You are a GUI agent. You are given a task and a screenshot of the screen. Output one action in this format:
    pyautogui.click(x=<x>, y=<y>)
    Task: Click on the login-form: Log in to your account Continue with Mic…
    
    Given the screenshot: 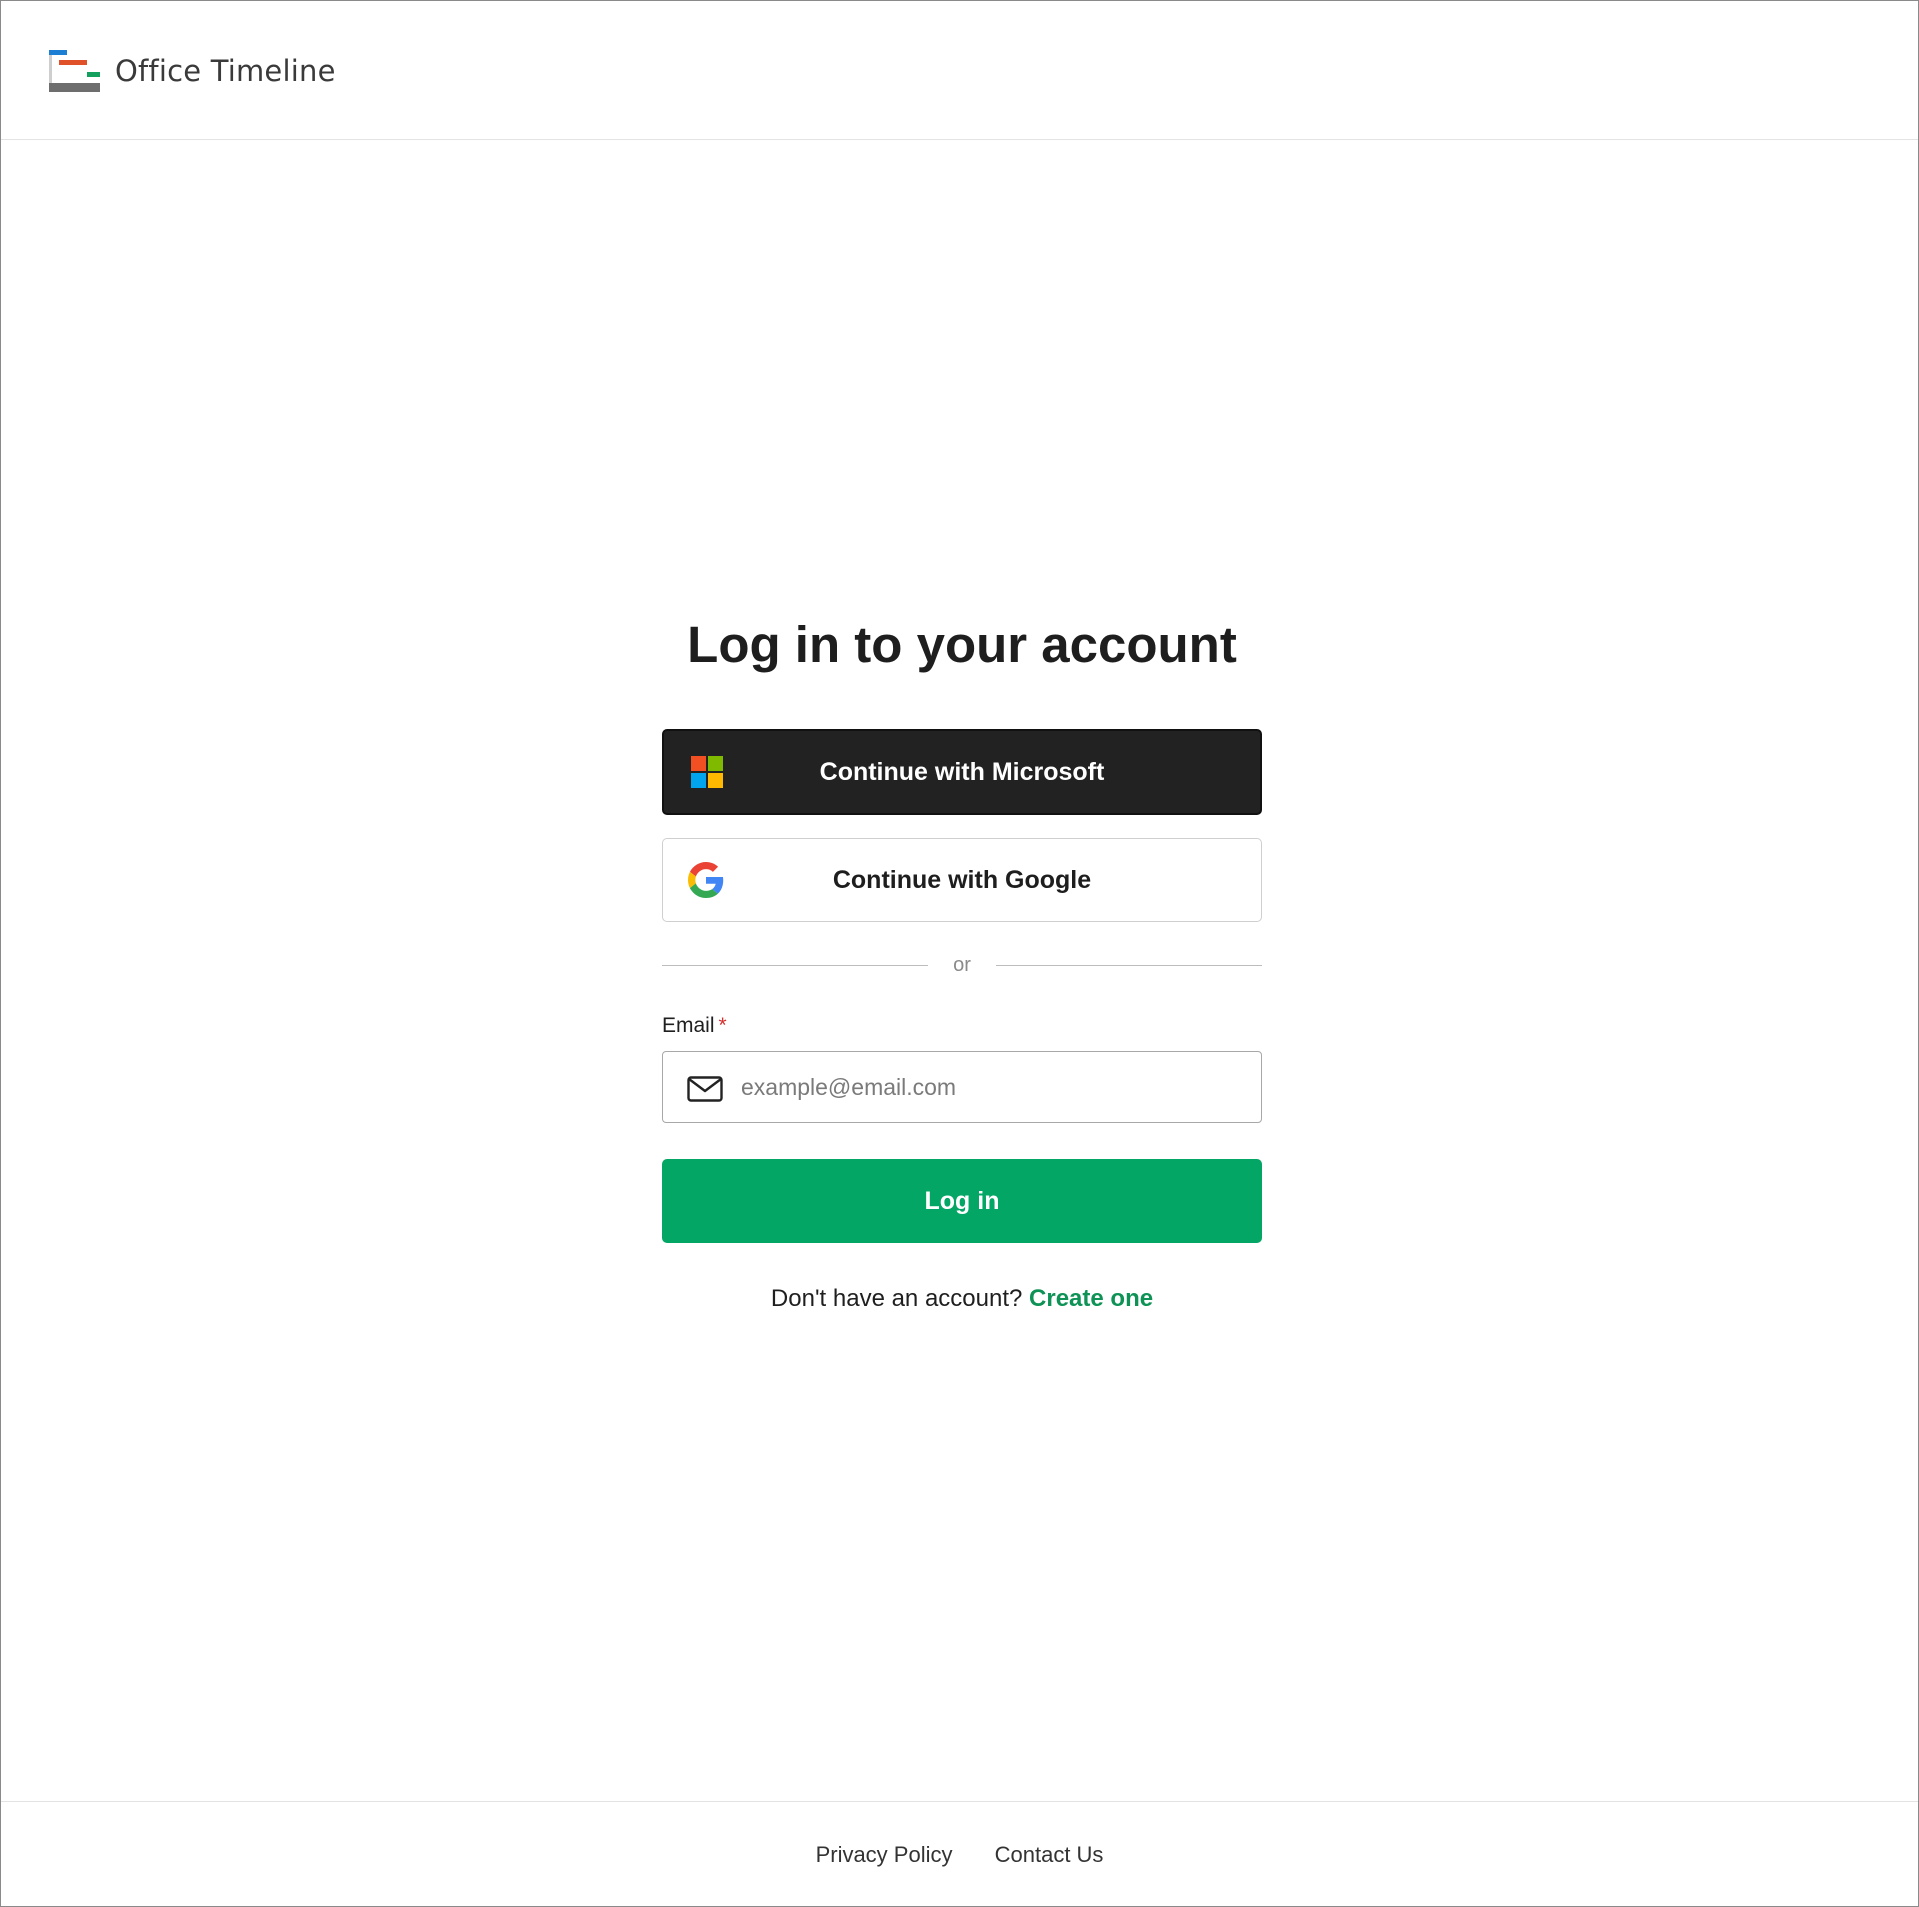 What is the action you would take?
    pyautogui.click(x=962, y=963)
    